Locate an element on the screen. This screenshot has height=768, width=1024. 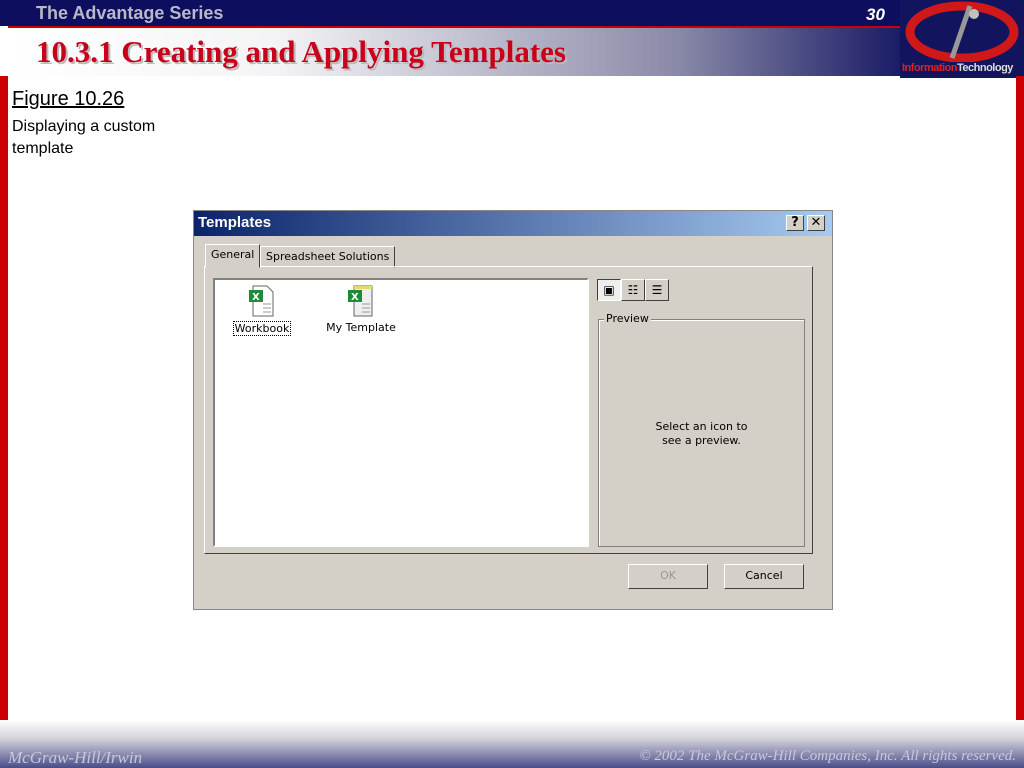
dialog-title: Templates is located at coordinates (235, 222).